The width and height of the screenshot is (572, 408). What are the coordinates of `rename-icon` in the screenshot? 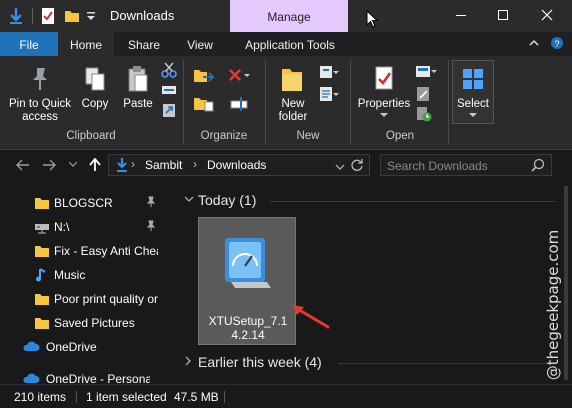 It's located at (240, 104).